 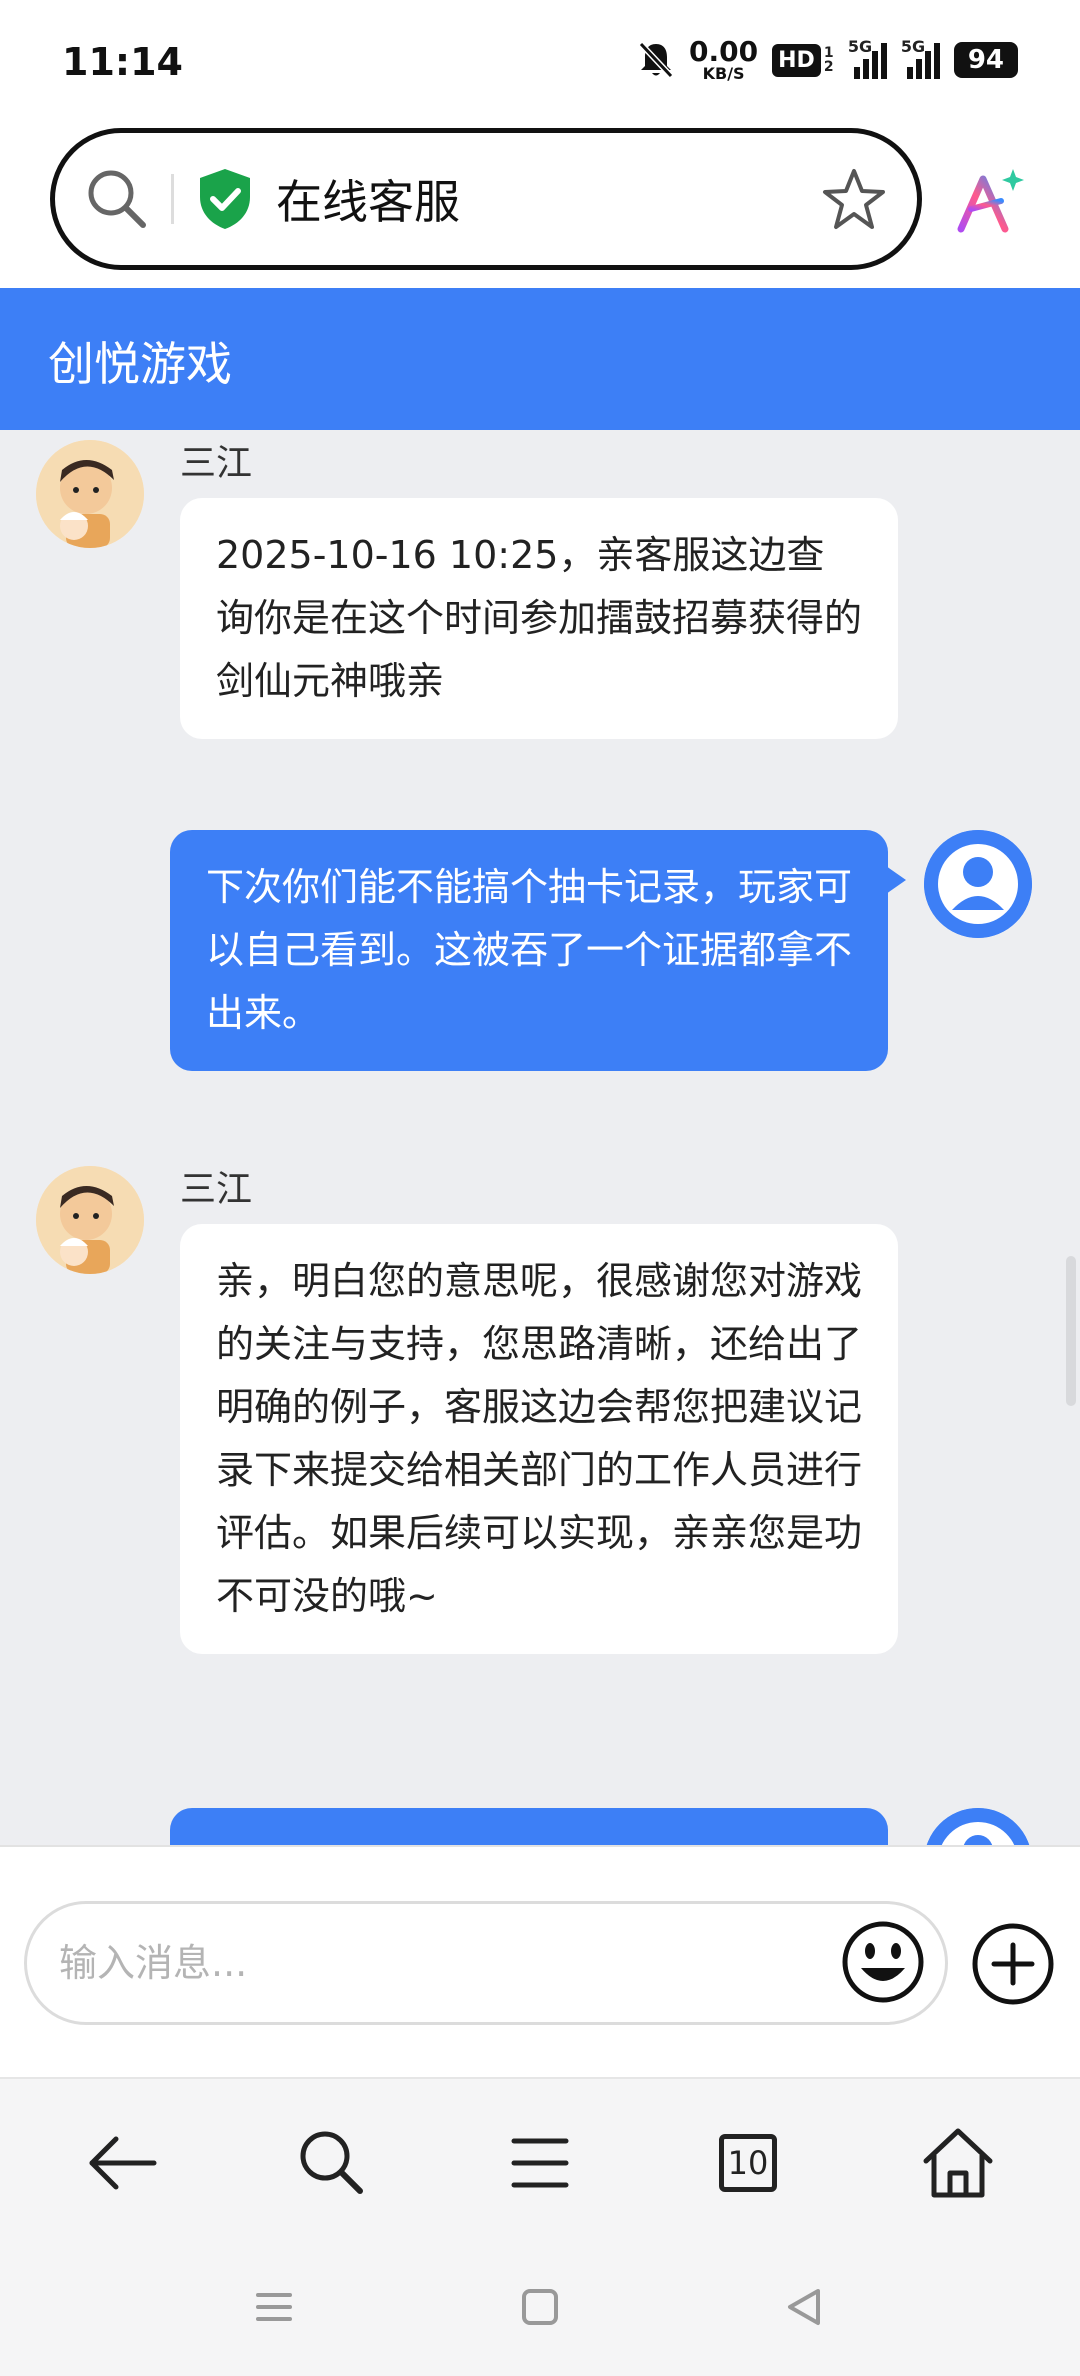 What do you see at coordinates (122, 62) in the screenshot?
I see `status-time: 11:14` at bounding box center [122, 62].